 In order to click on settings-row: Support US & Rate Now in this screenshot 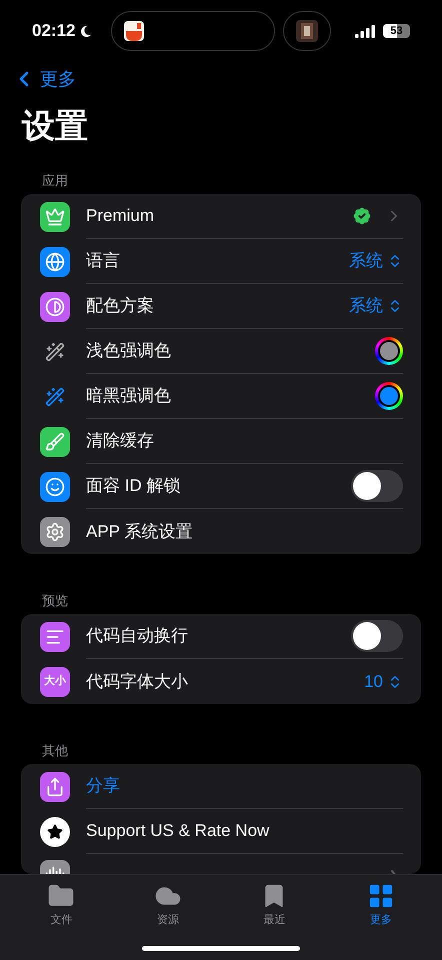, I will do `click(221, 831)`.